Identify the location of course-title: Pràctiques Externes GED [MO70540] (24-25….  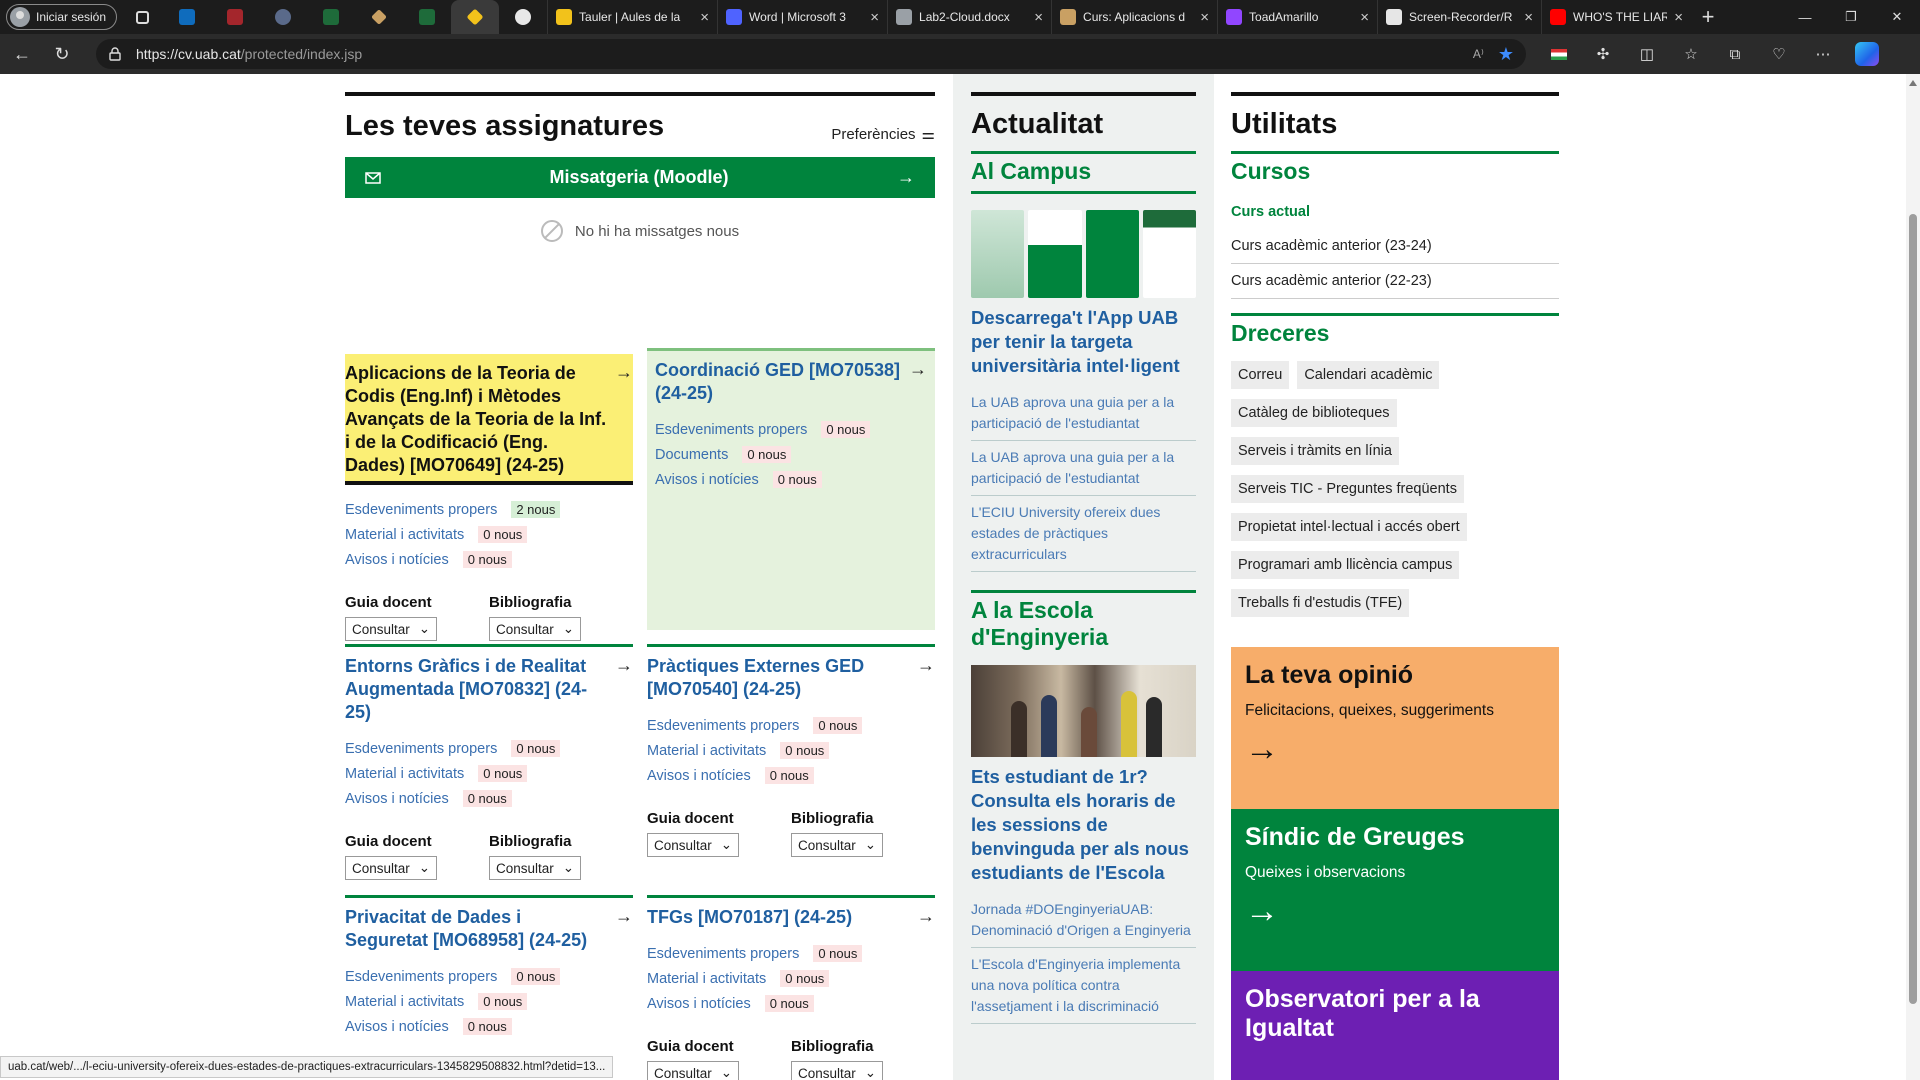
(778, 678).